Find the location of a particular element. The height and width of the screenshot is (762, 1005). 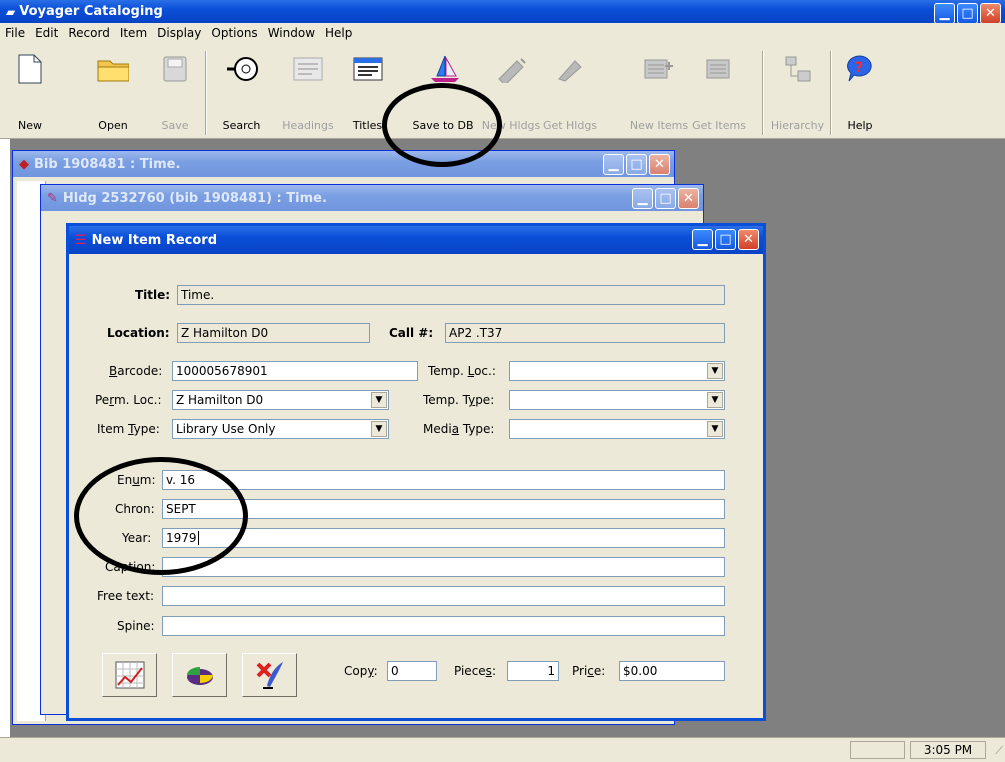

new-holdings-icon is located at coordinates (511, 69).